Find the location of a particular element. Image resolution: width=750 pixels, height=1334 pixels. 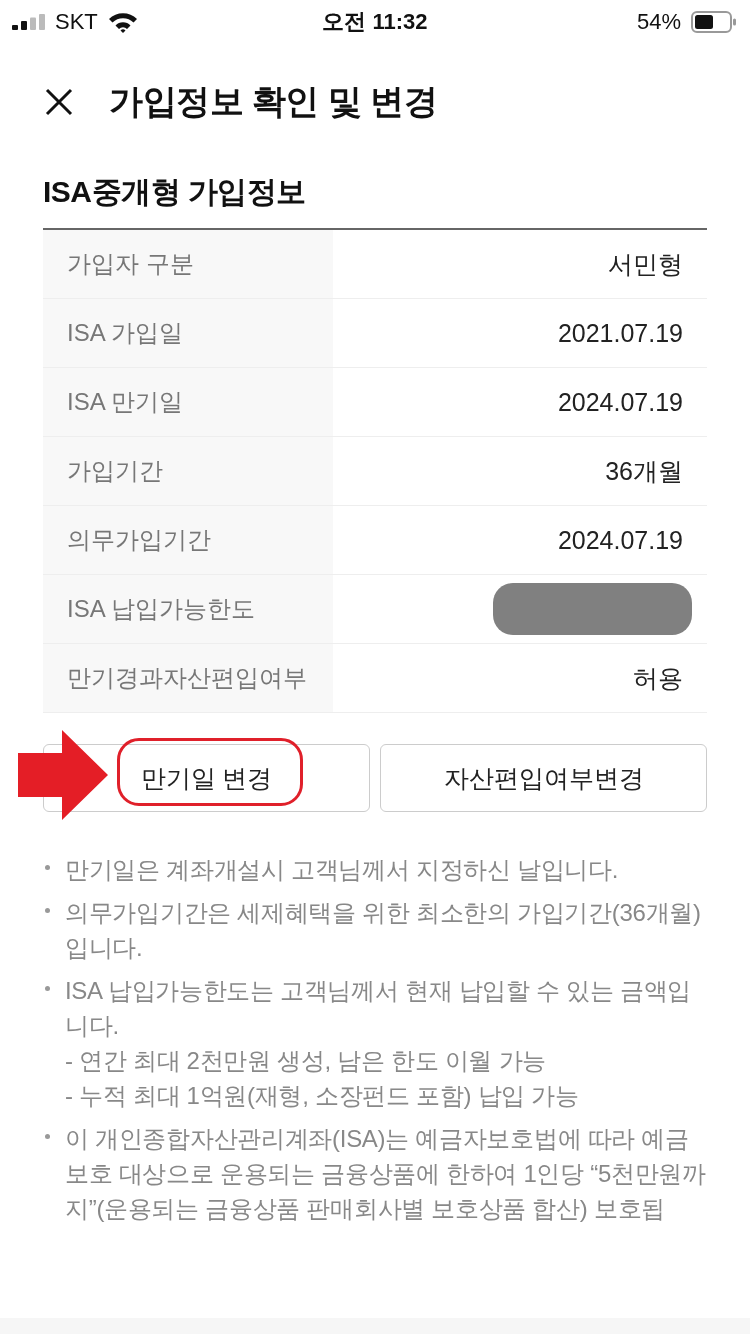

close-button is located at coordinates (59, 102).